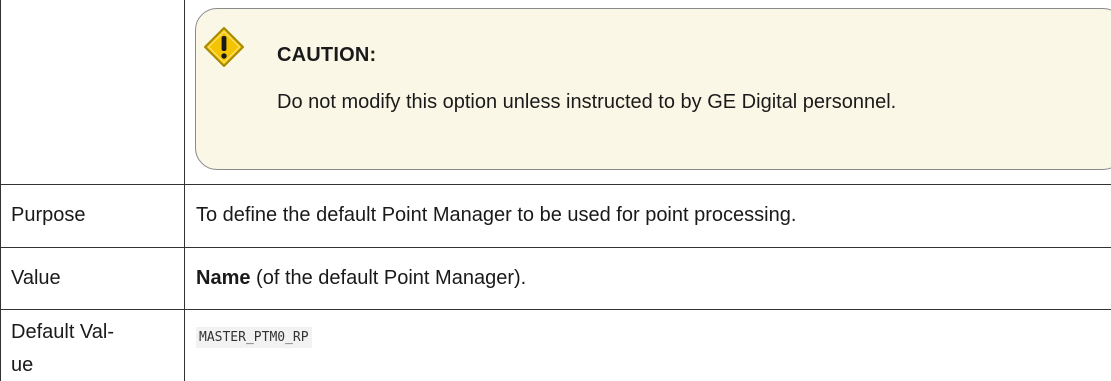 The image size is (1111, 381). What do you see at coordinates (223, 278) in the screenshot?
I see `value-name-bold: Name` at bounding box center [223, 278].